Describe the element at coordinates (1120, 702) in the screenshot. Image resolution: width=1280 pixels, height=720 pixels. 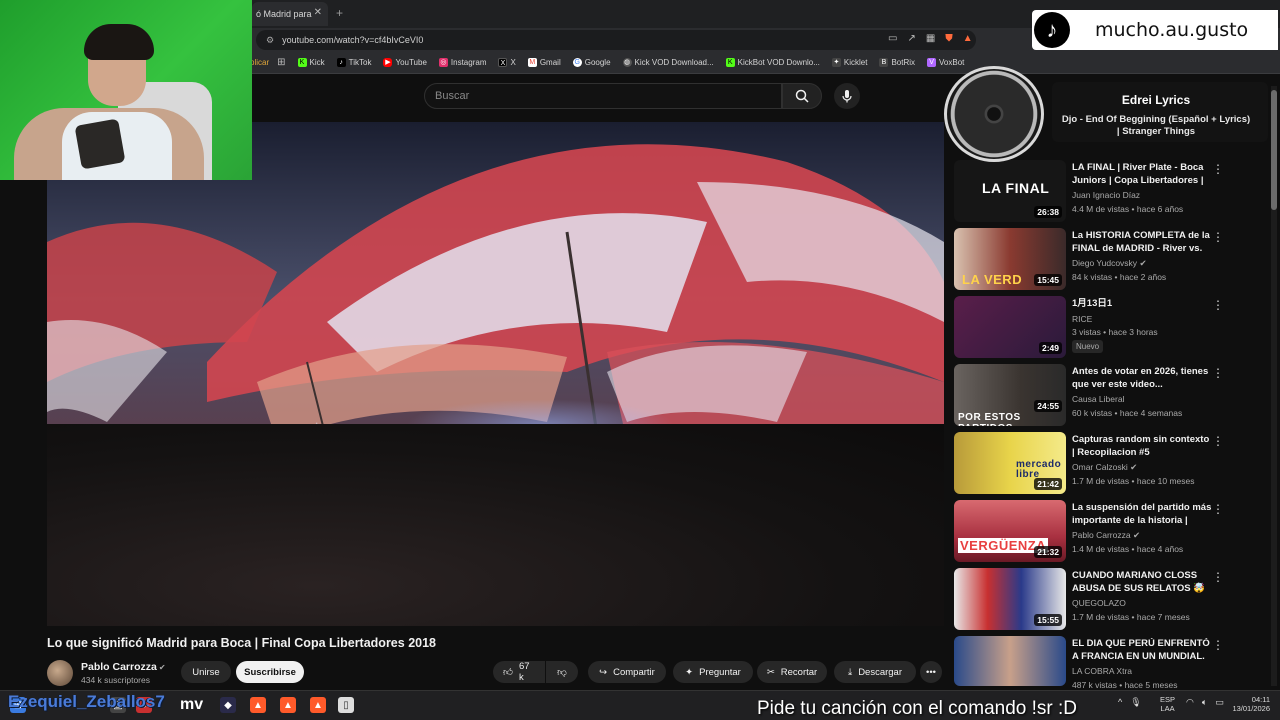
I see `chevron-up-icon: ^` at that location.